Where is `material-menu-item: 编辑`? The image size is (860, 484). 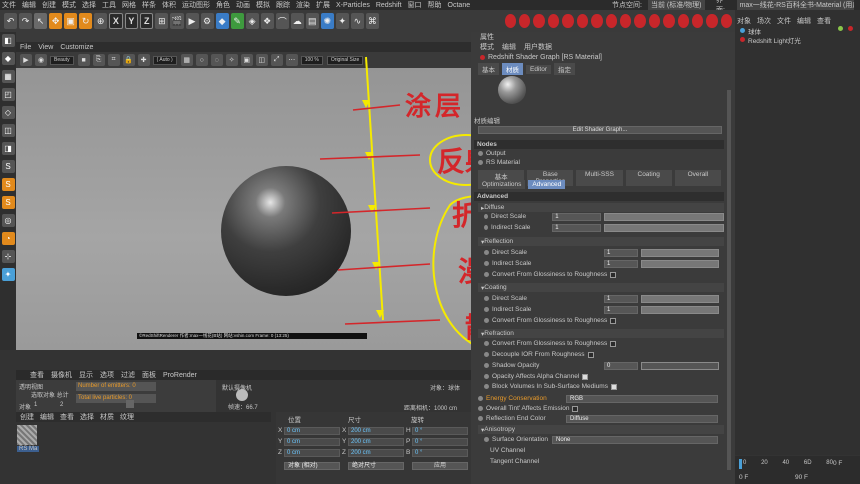
material-menu-item: 编辑 is located at coordinates (47, 417).